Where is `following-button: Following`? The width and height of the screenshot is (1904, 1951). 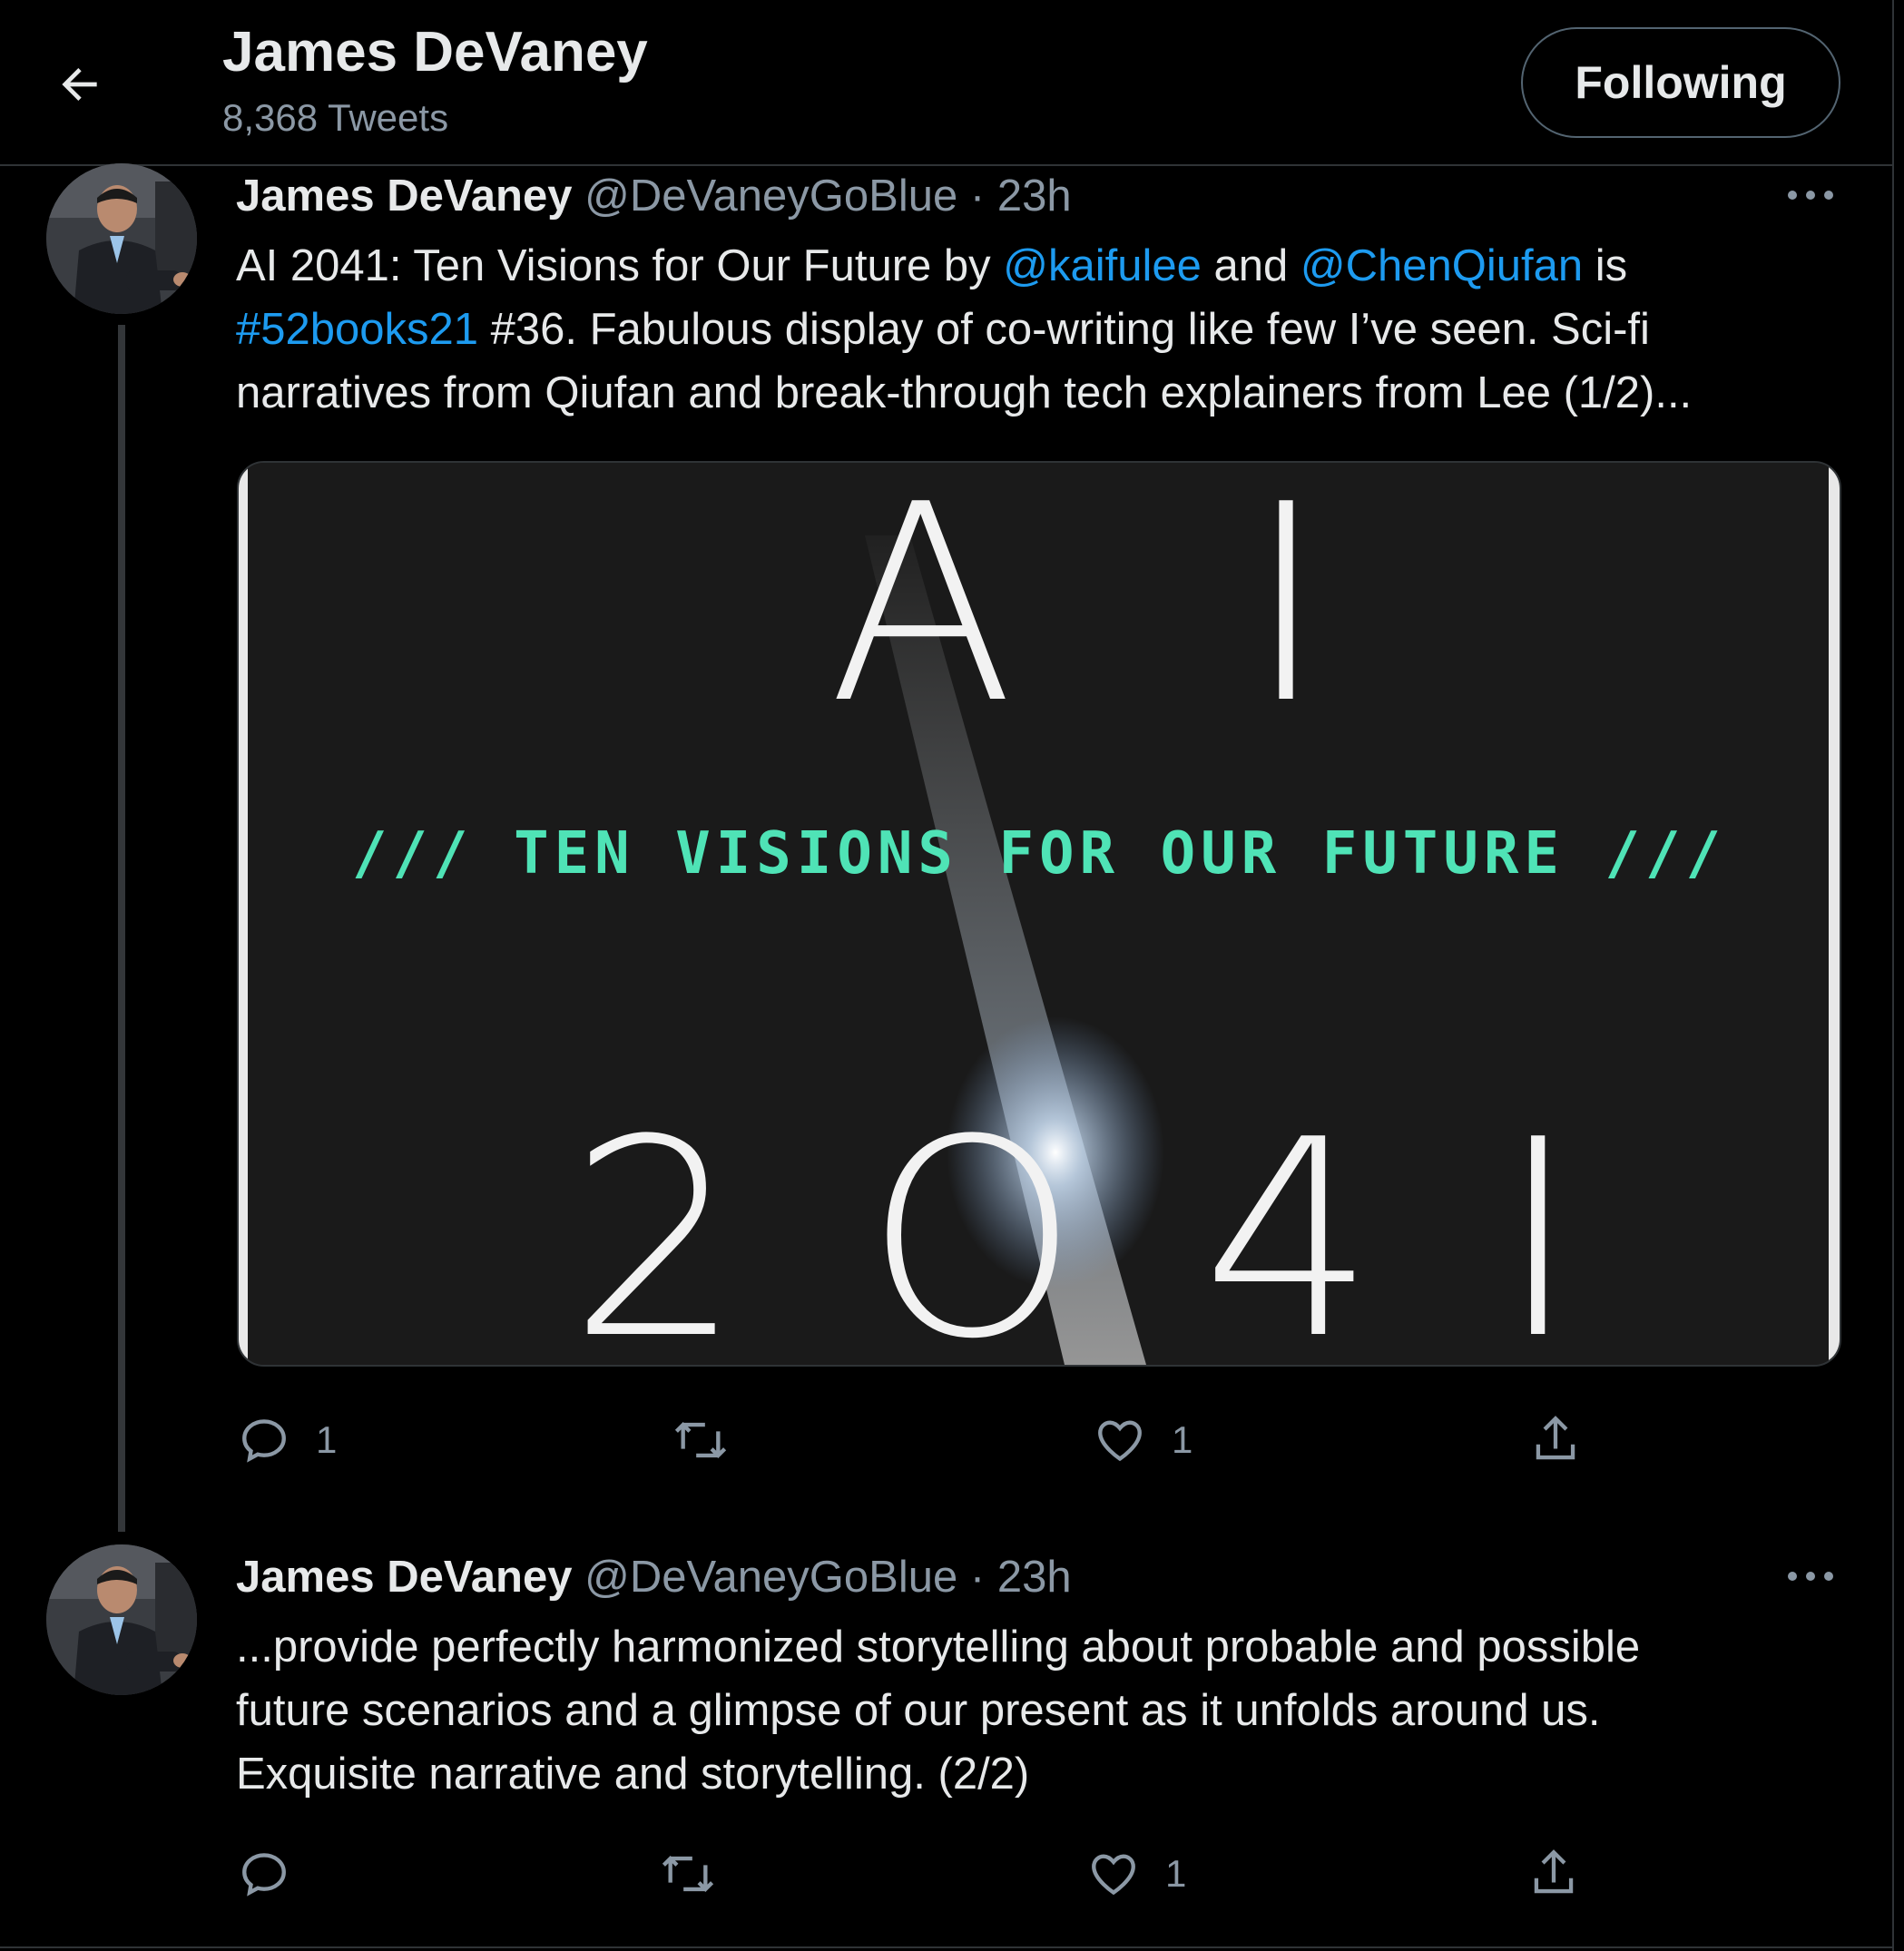 following-button: Following is located at coordinates (1680, 82).